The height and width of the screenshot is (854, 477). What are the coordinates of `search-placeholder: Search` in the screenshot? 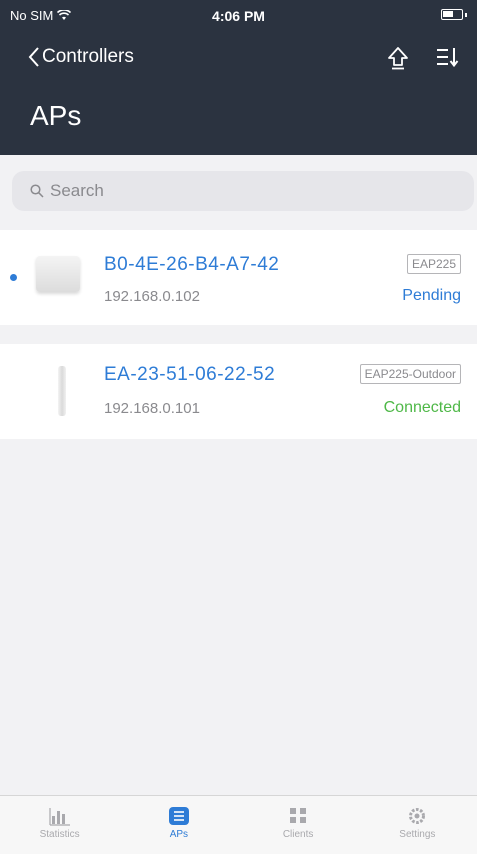 It's located at (77, 190).